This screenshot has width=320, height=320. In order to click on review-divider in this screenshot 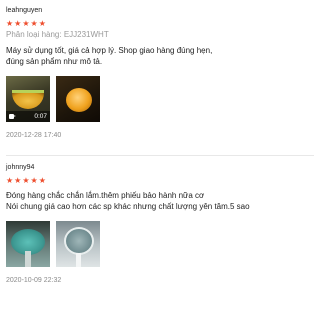, I will do `click(160, 155)`.